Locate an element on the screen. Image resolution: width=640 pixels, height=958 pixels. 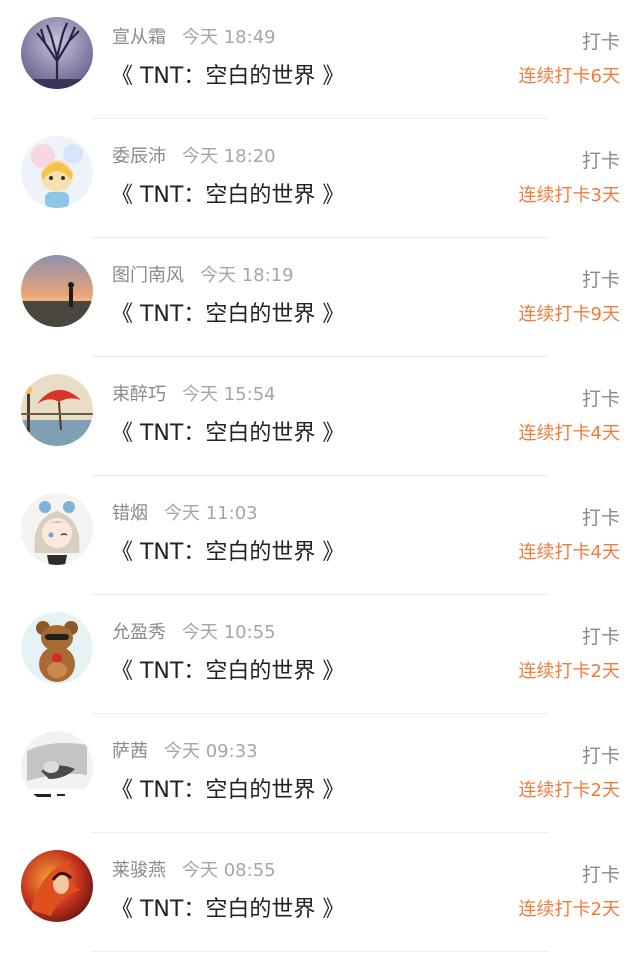
timestamp: 今天 08:55 is located at coordinates (229, 870).